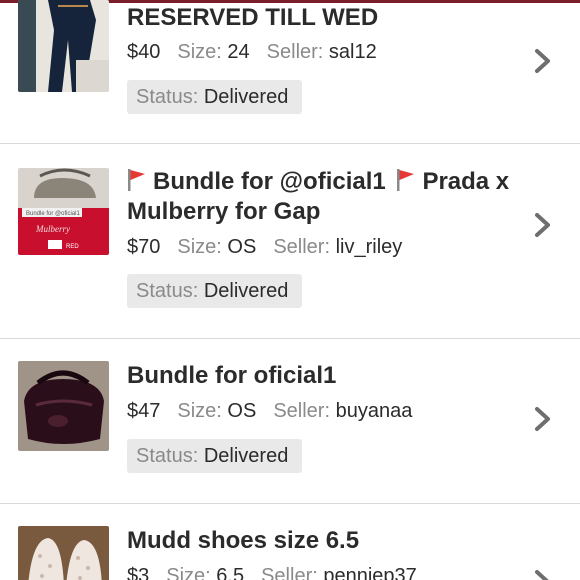  I want to click on shoes-photo, so click(63, 553).